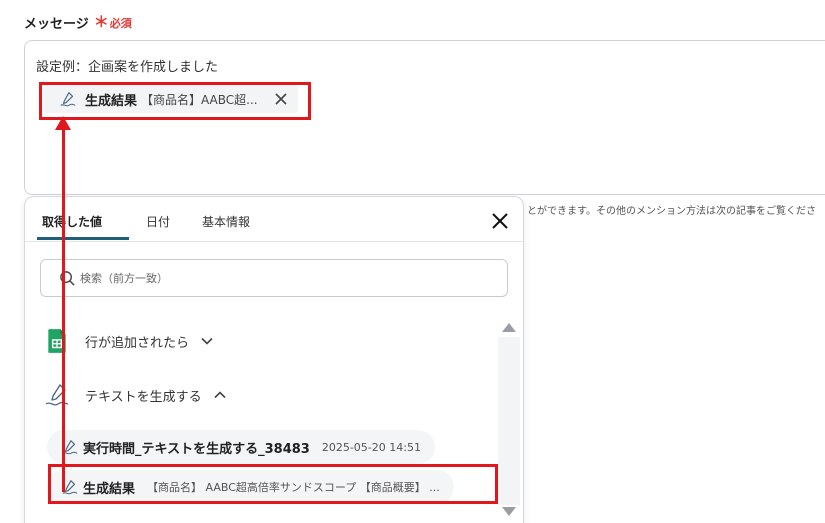  I want to click on field-label-text: メッセージ, so click(56, 24).